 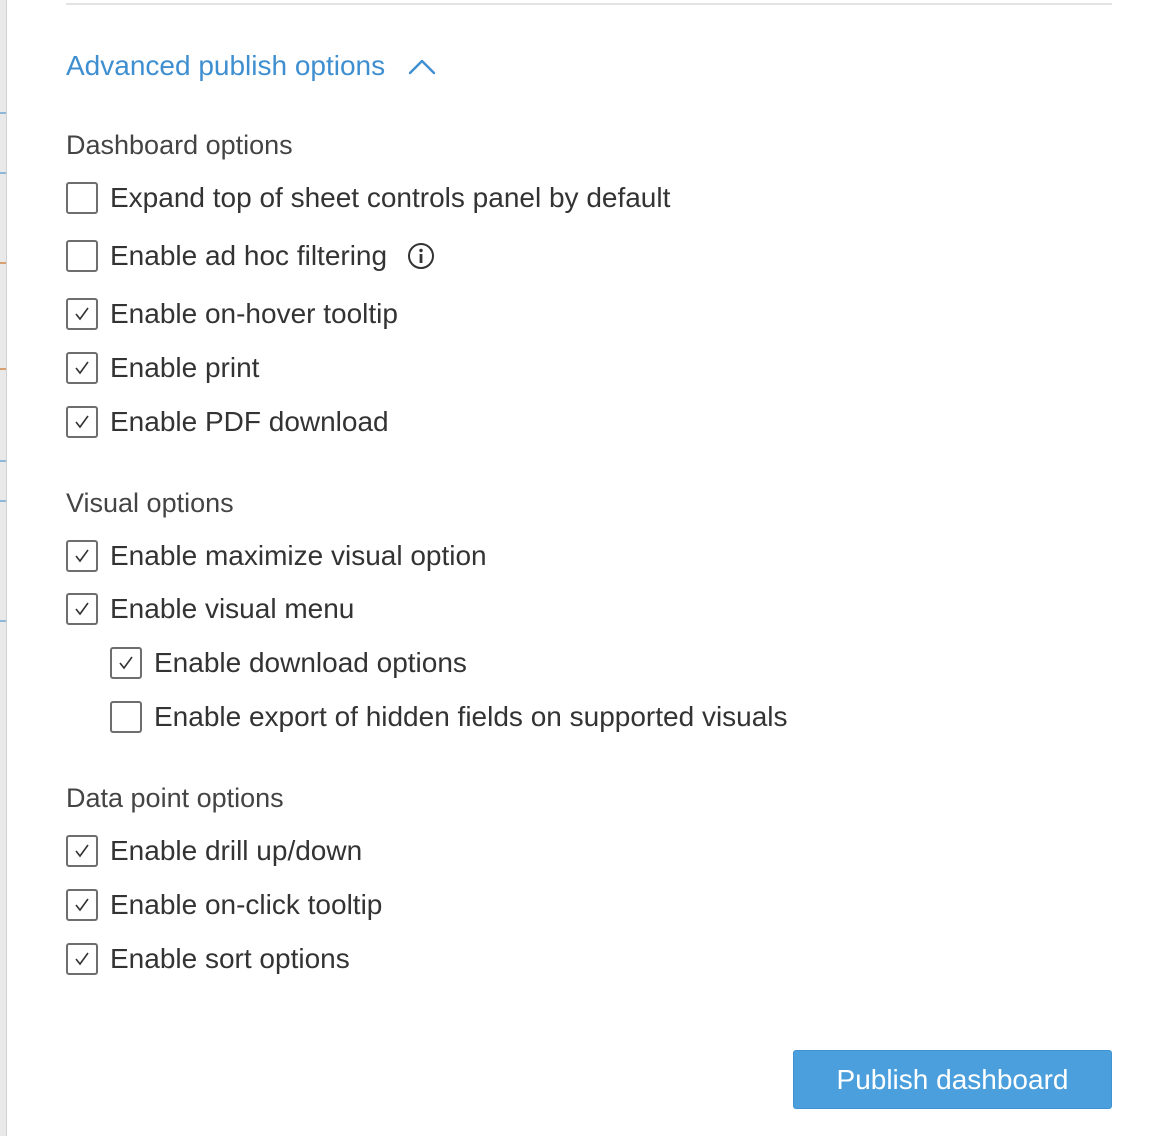 I want to click on option-ad-hoc-filtering: Enable ad hoc filtering, so click(x=250, y=256).